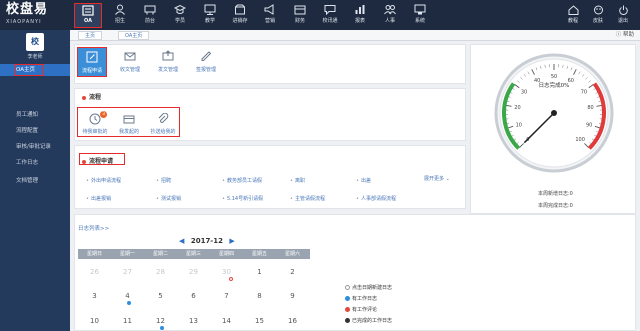 This screenshot has width=640, height=331. What do you see at coordinates (180, 15) in the screenshot?
I see `nav-student: 学员` at bounding box center [180, 15].